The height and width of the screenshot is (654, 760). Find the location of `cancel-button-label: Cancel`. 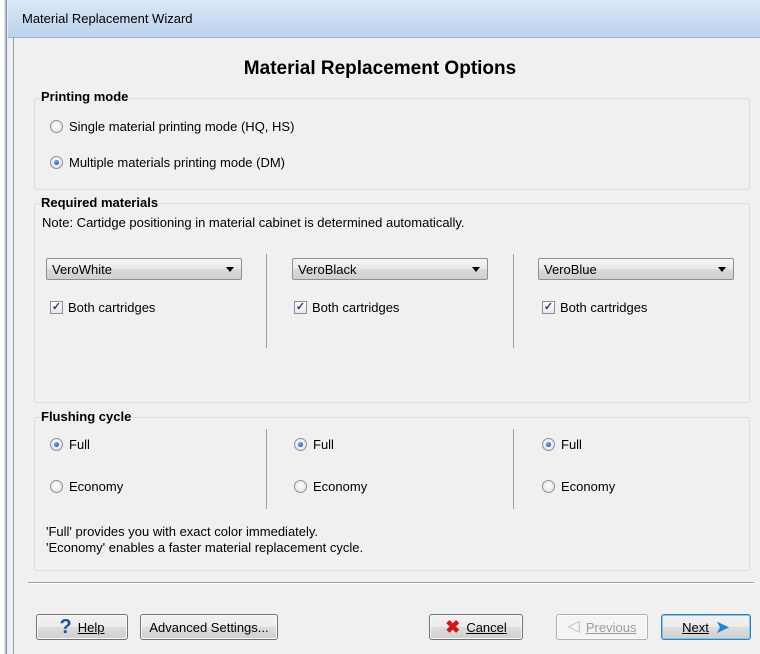

cancel-button-label: Cancel is located at coordinates (486, 627).